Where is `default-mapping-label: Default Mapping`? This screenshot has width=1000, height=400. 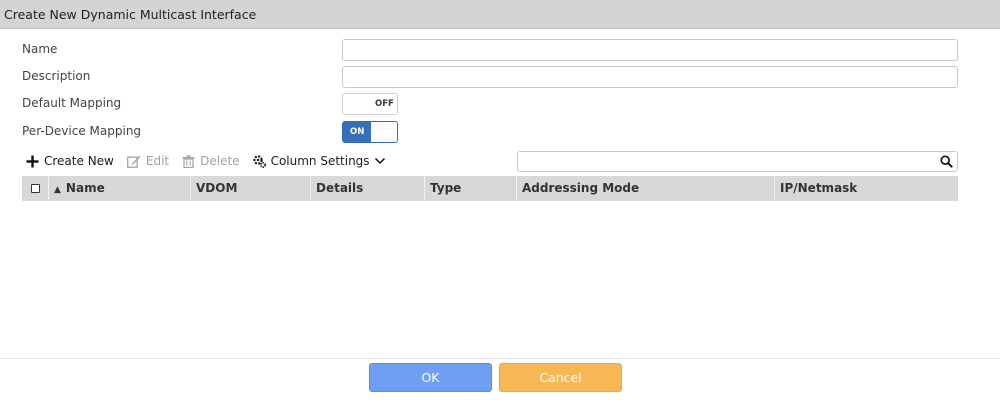 default-mapping-label: Default Mapping is located at coordinates (72, 103).